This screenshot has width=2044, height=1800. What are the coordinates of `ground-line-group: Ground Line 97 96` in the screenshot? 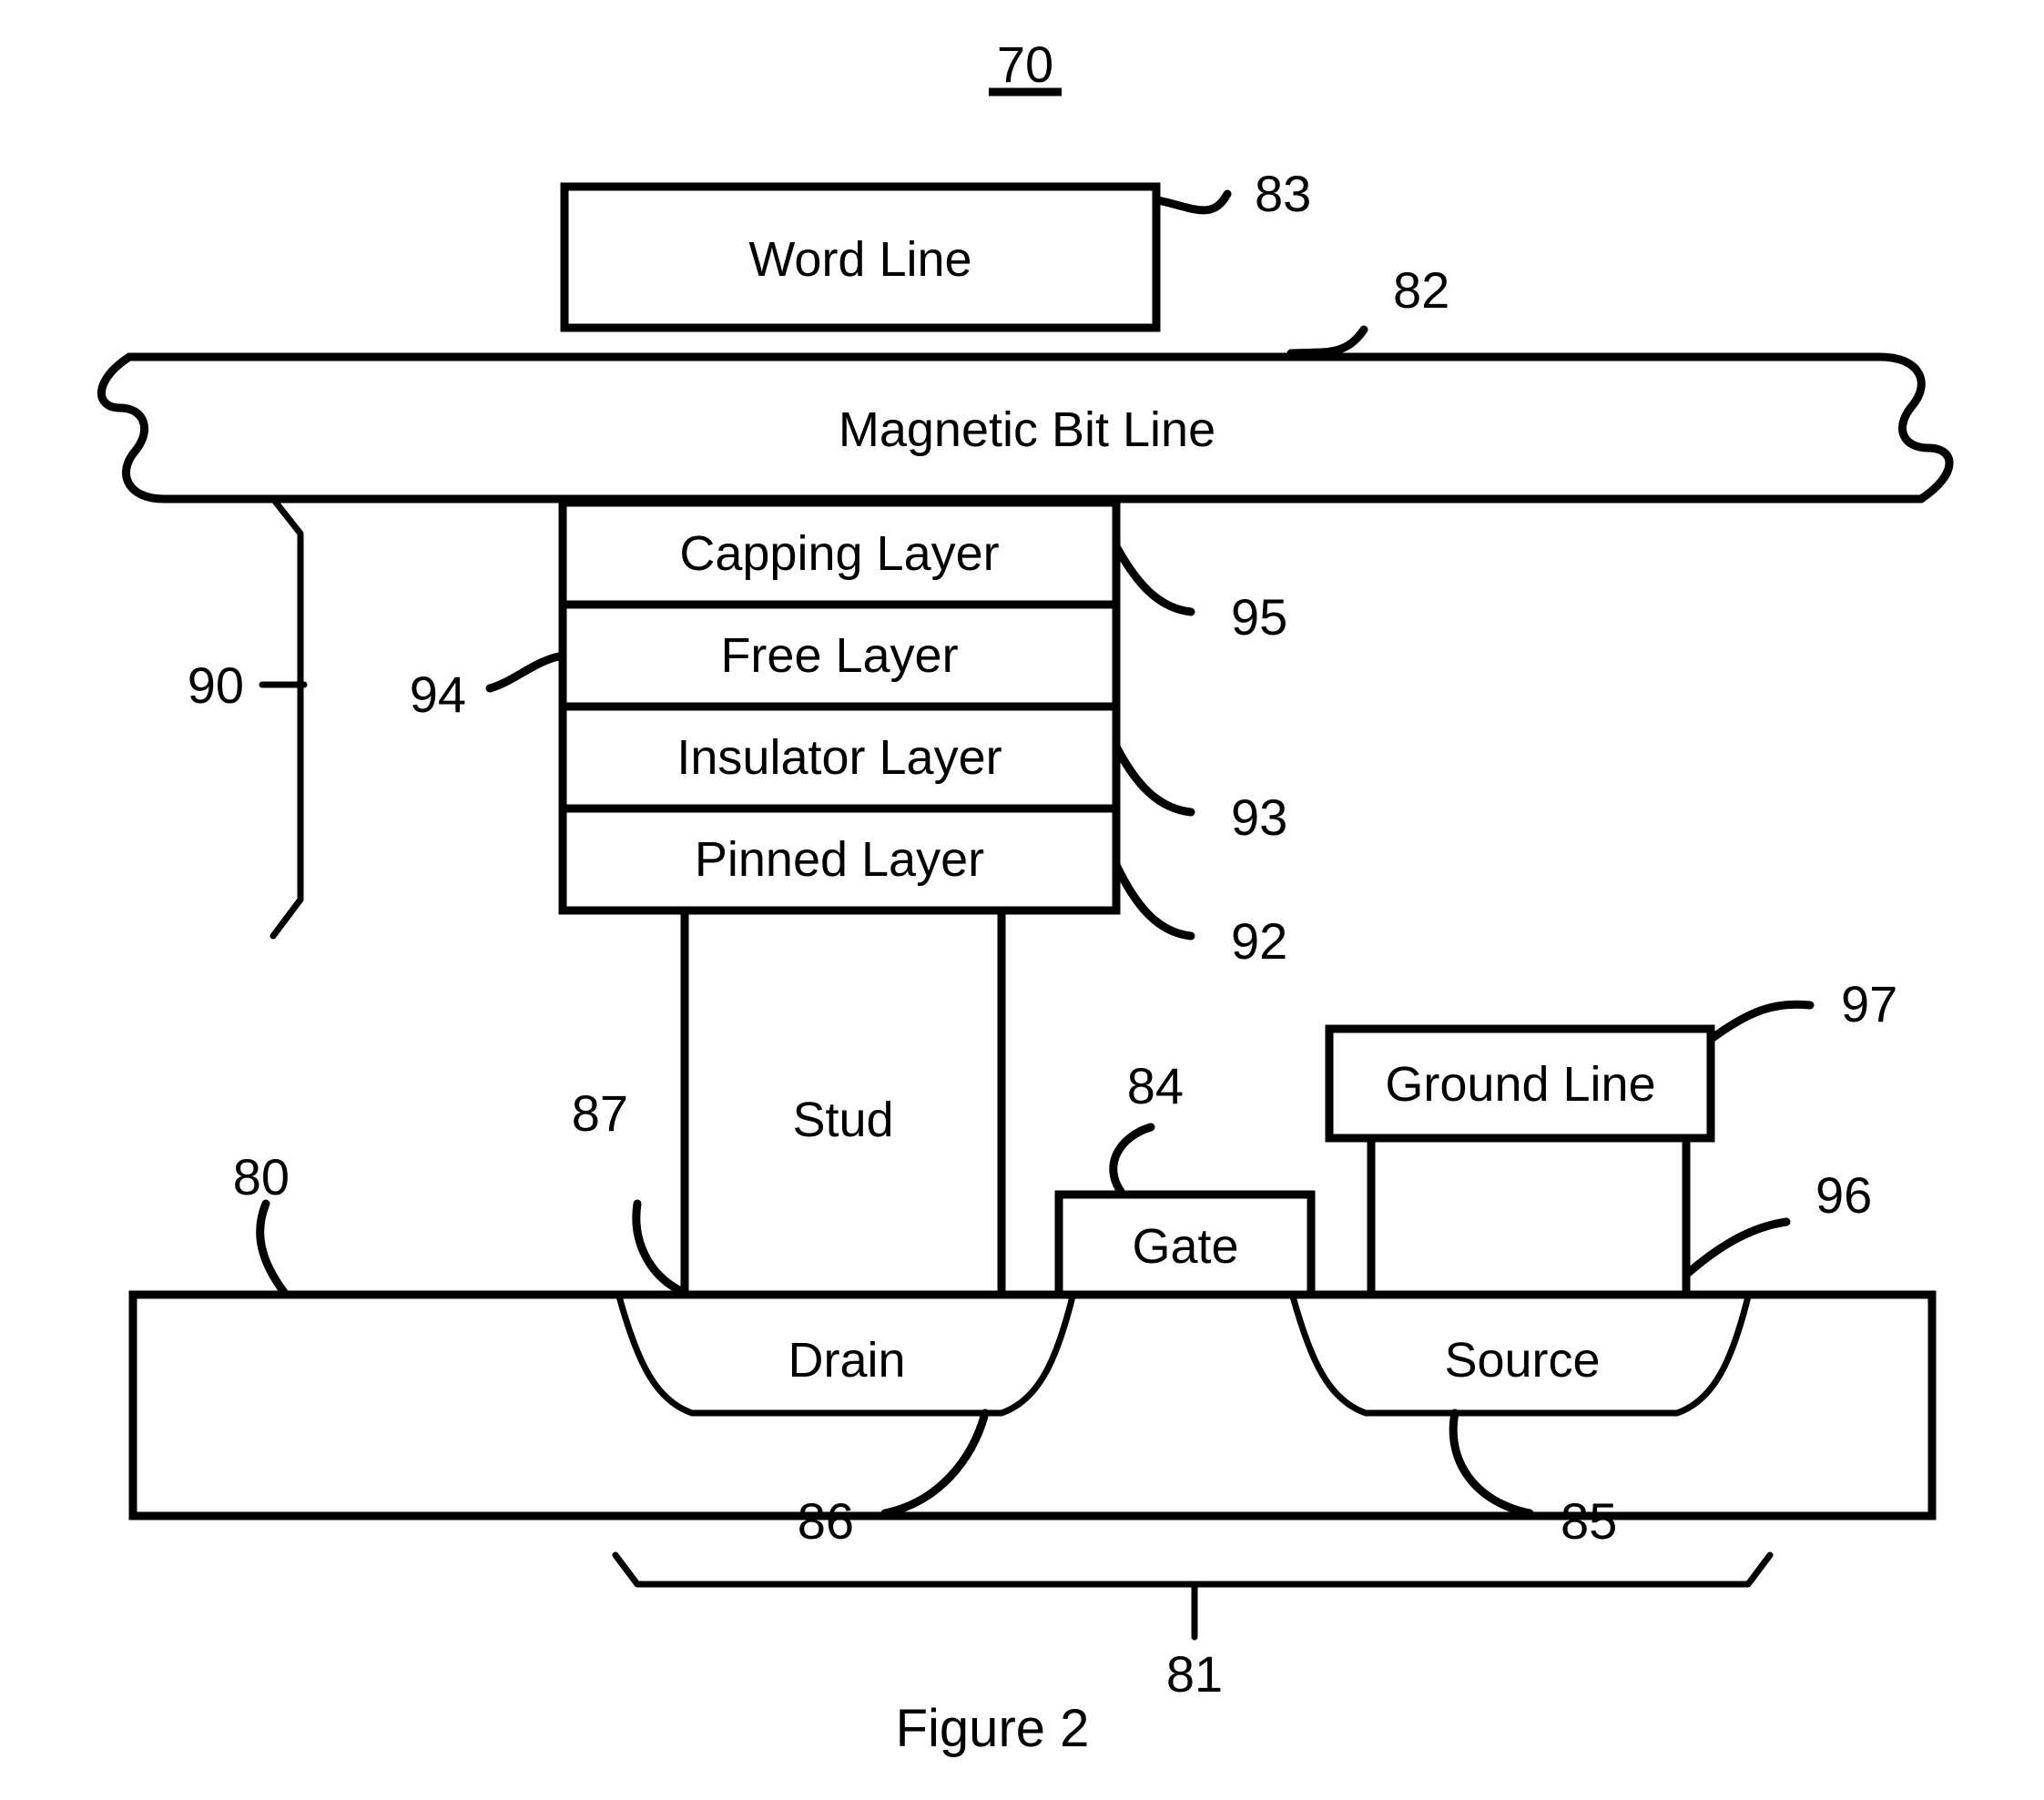 It's located at (1611, 1135).